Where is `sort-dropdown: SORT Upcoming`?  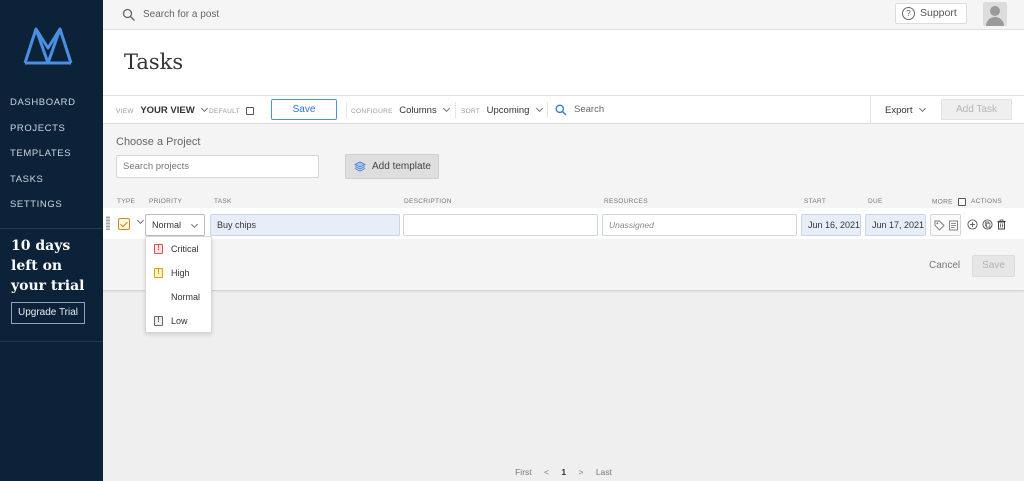 sort-dropdown: SORT Upcoming is located at coordinates (502, 110).